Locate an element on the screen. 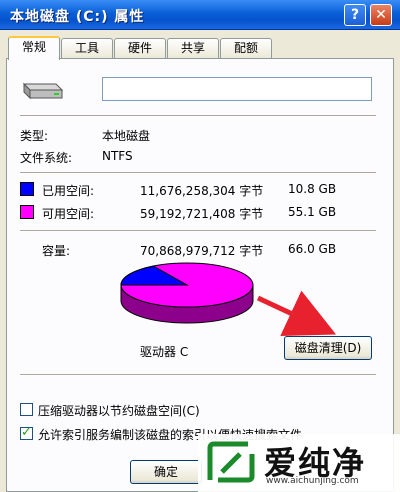  ok-button: 确定 is located at coordinates (166, 472).